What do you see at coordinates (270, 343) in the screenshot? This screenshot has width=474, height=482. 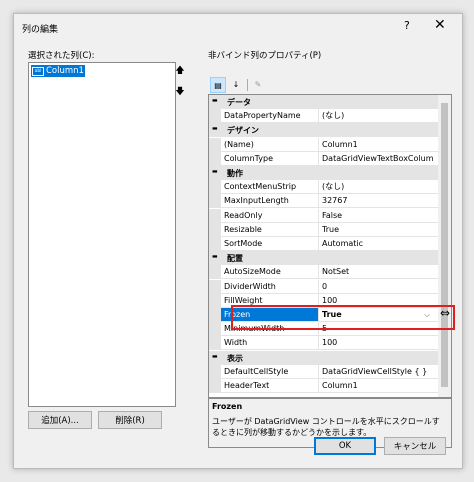 I see `property-name: Width` at bounding box center [270, 343].